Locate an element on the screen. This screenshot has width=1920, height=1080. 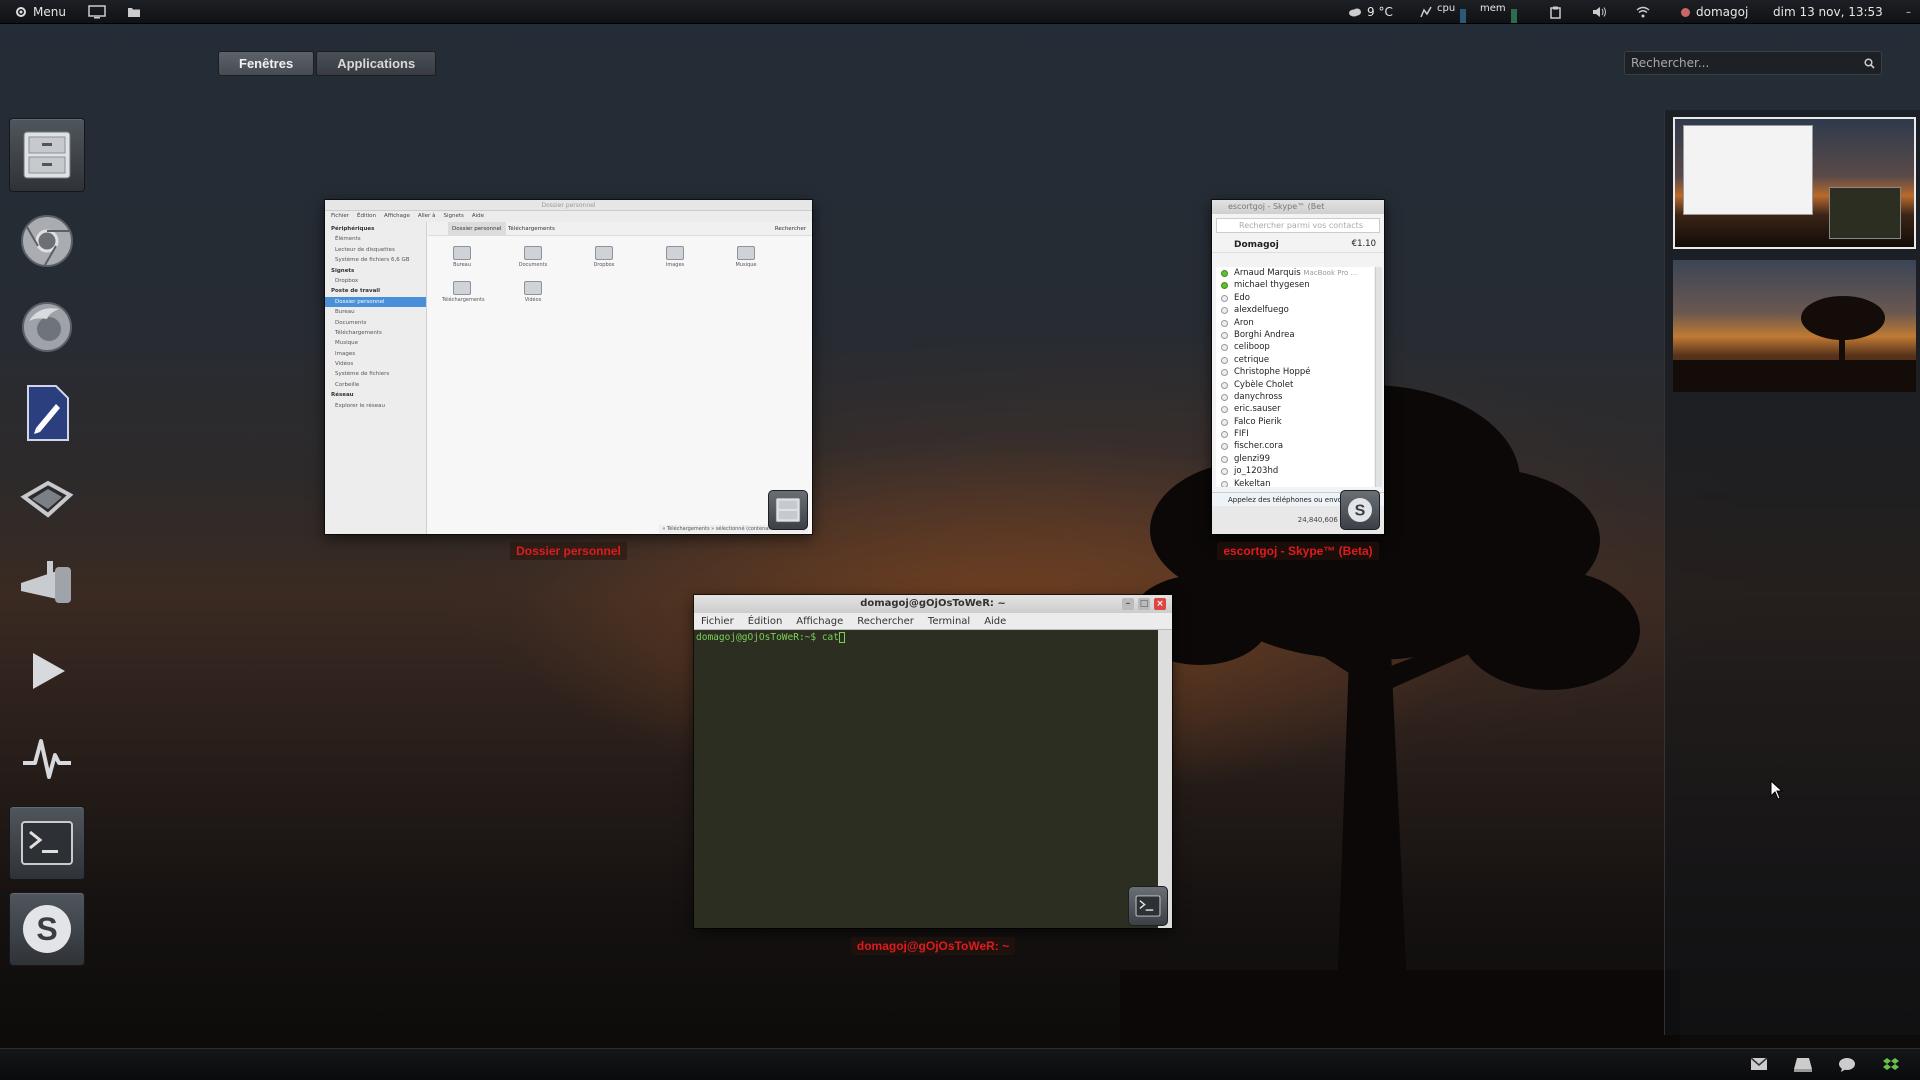
dock-firefox is located at coordinates (47, 327).